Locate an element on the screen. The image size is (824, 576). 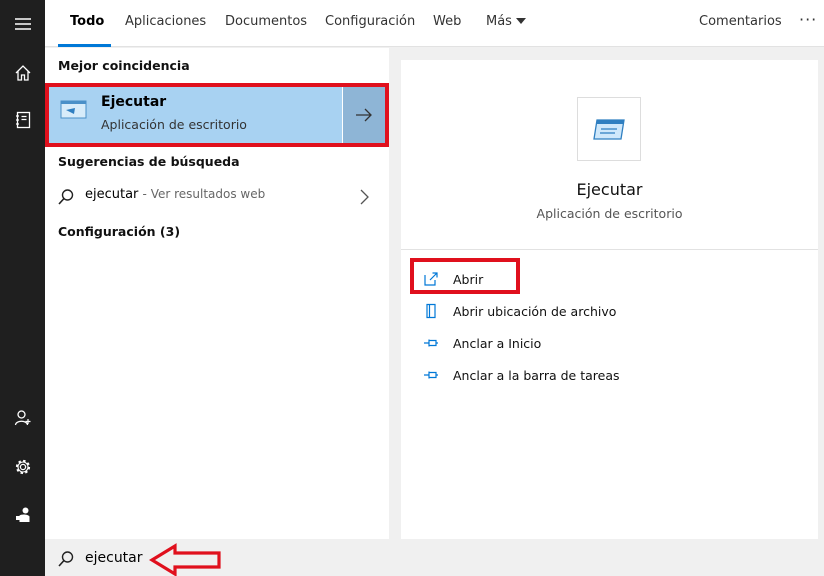
preview-app-type: Aplicación de escritorio is located at coordinates (609, 213).